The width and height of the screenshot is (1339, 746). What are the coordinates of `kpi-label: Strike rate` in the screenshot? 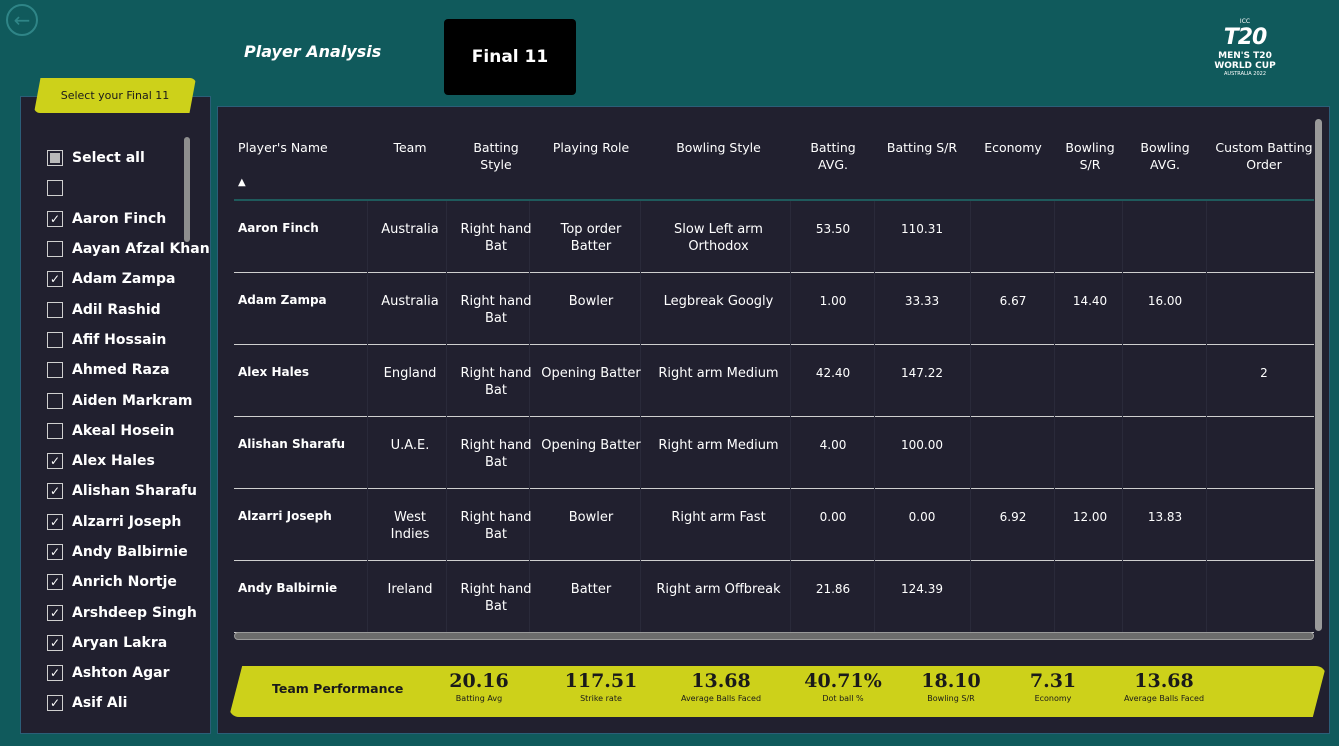 It's located at (601, 698).